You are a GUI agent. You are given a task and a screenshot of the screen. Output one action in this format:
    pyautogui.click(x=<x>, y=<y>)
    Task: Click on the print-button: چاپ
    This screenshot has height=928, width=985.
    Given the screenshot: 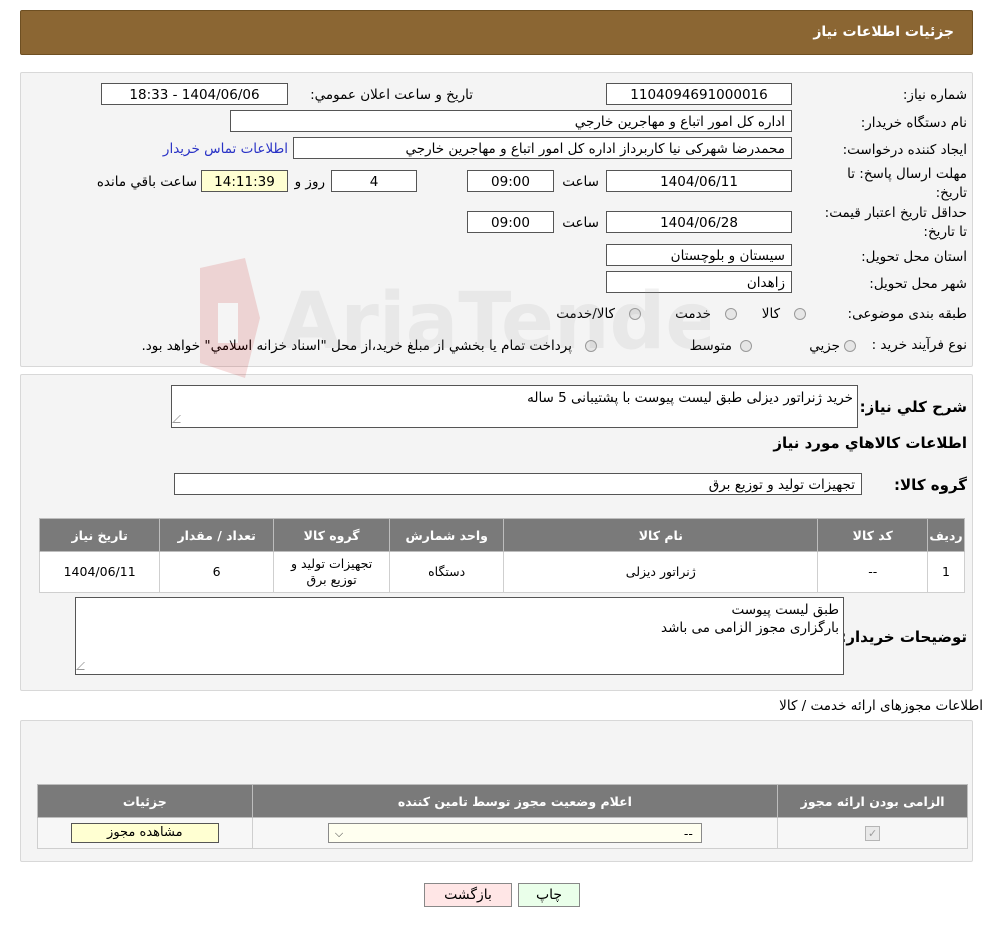 What is the action you would take?
    pyautogui.click(x=549, y=895)
    